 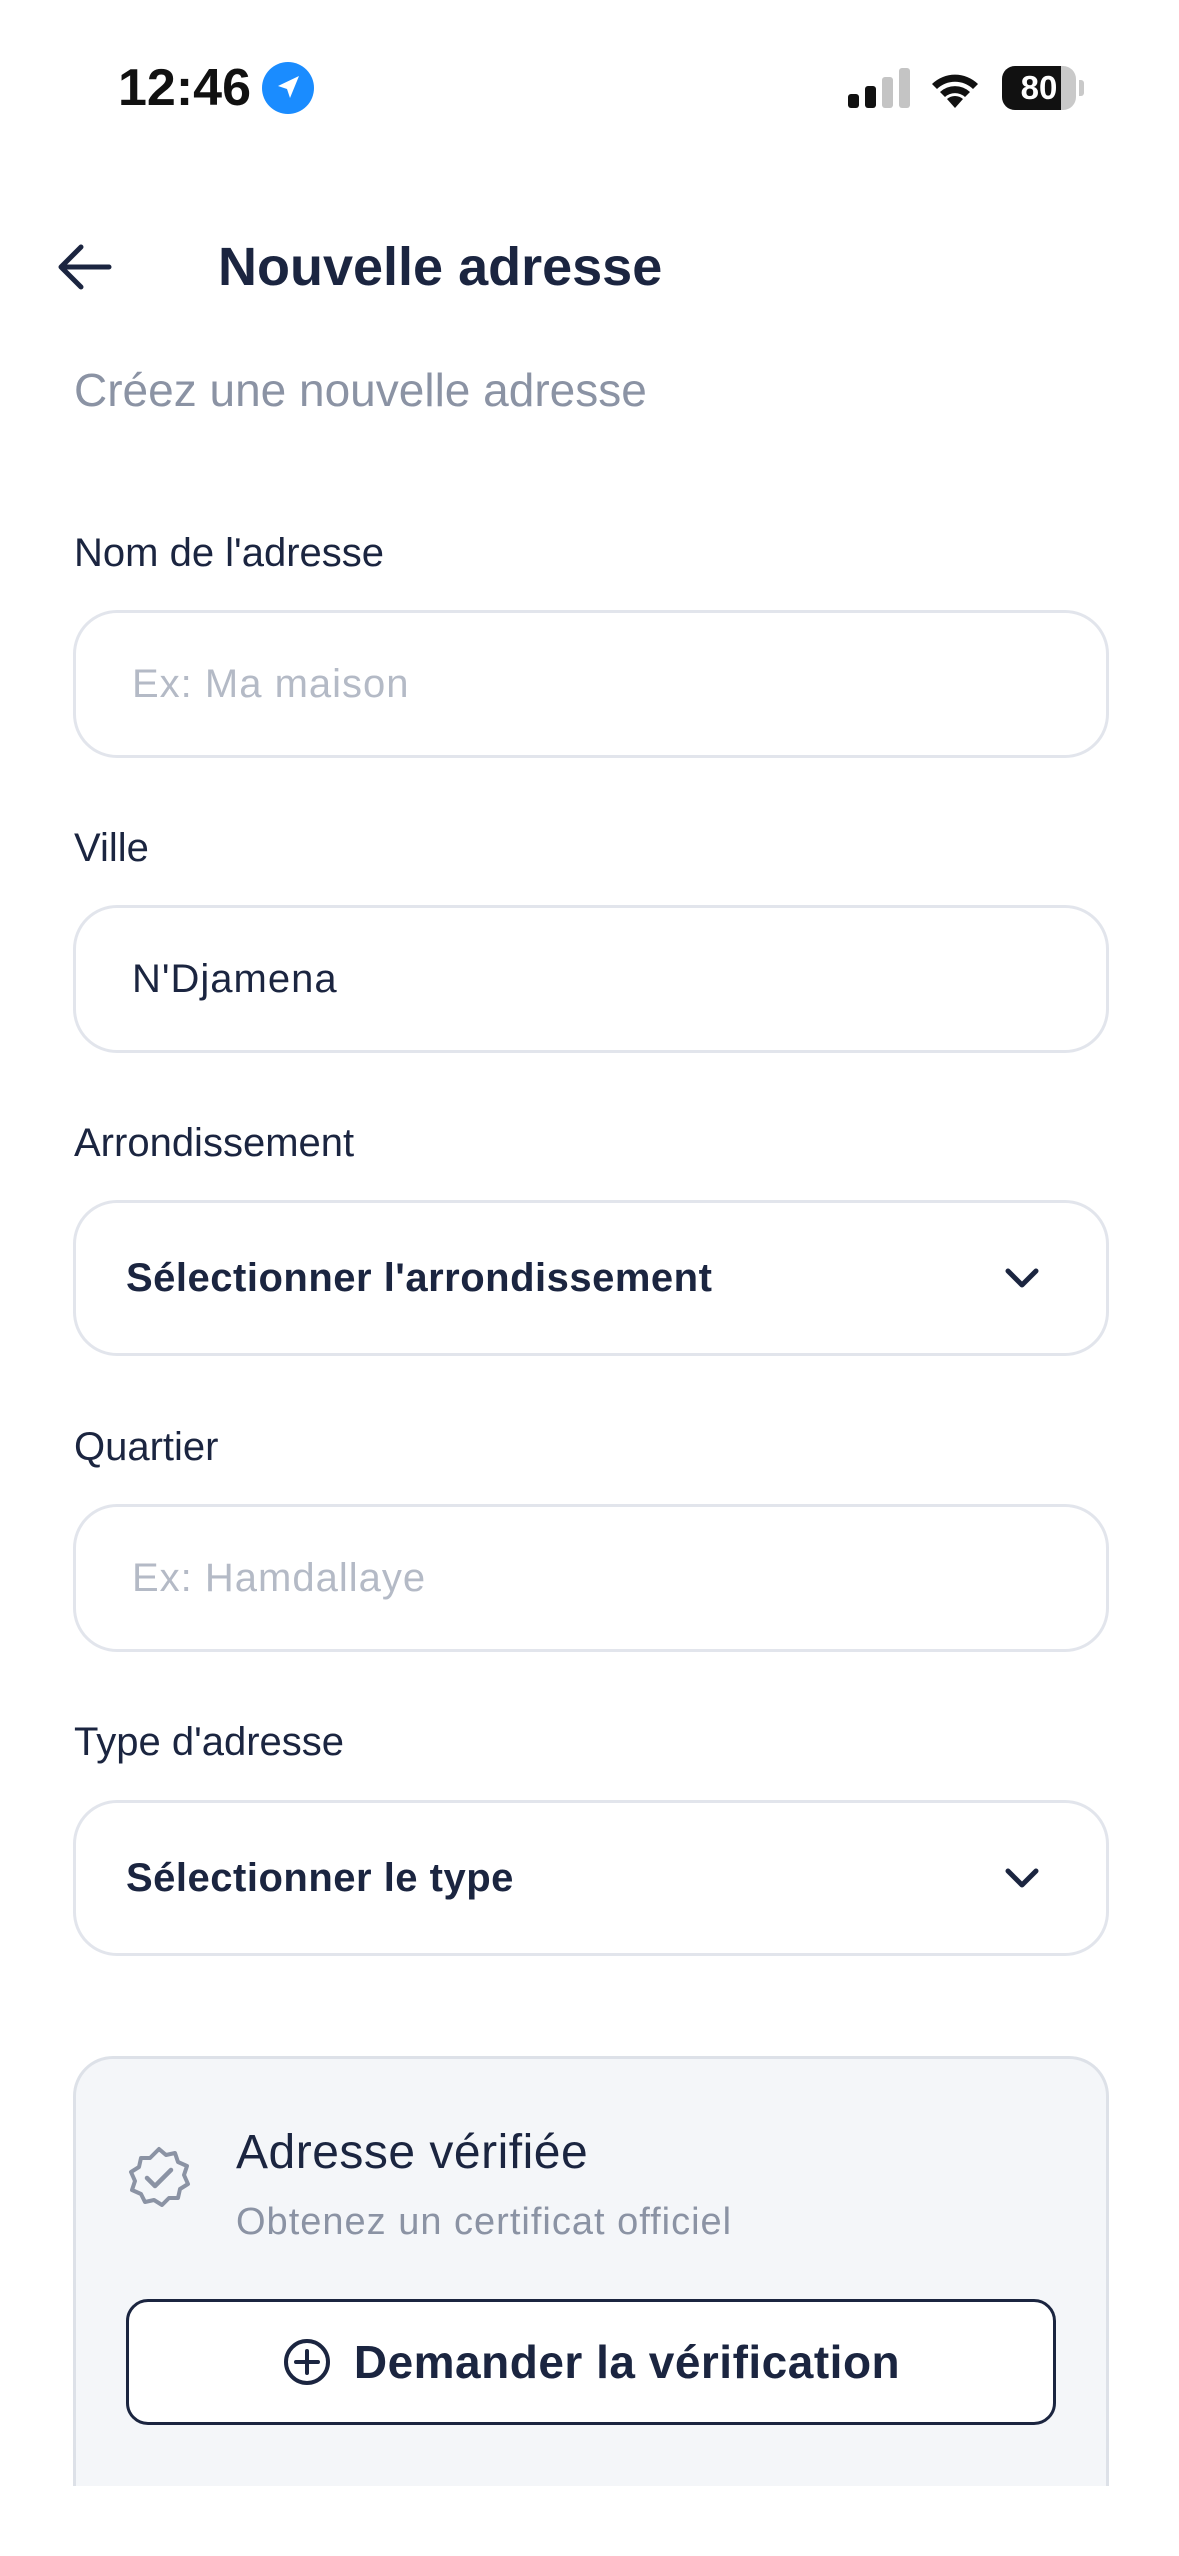 I want to click on district-select: Sélectionner l'arrondissement, so click(x=591, y=1278).